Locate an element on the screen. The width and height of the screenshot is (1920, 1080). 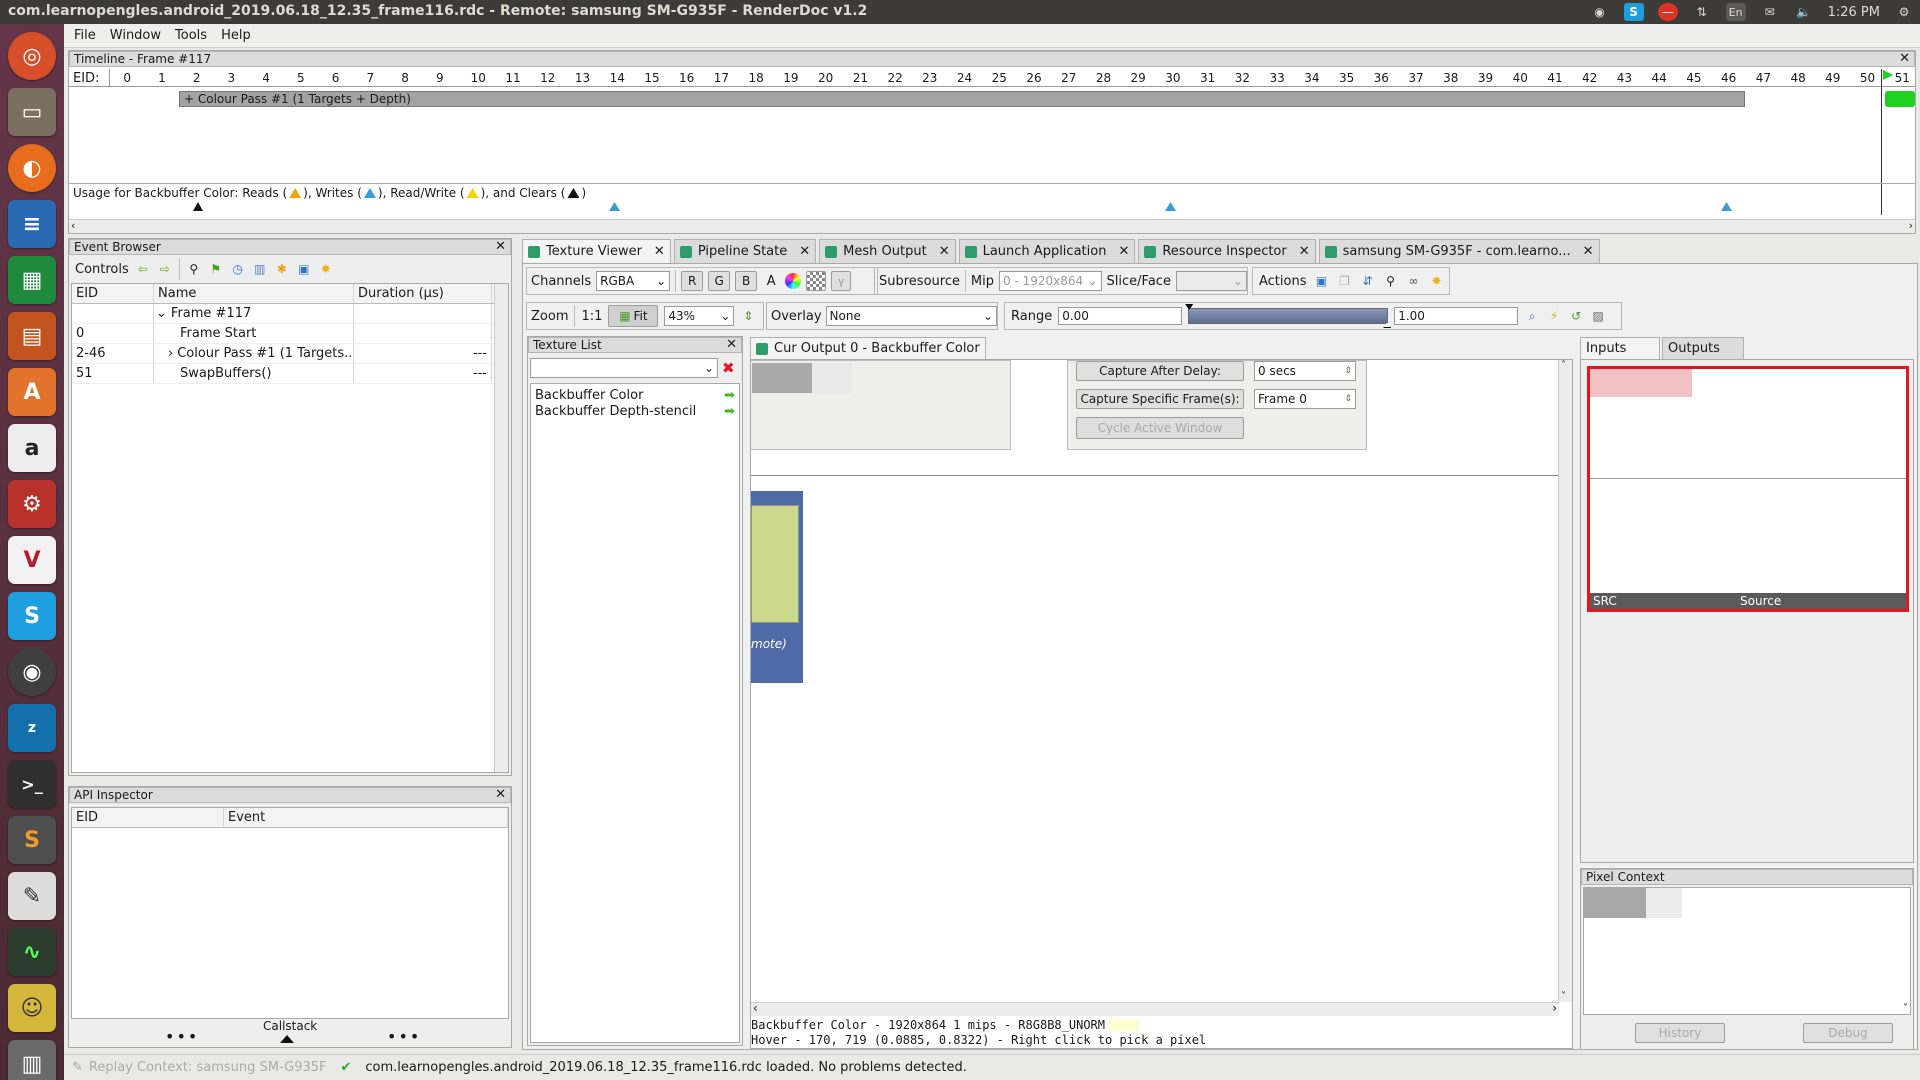
spinner-icon: ⇕ is located at coordinates (1348, 371).